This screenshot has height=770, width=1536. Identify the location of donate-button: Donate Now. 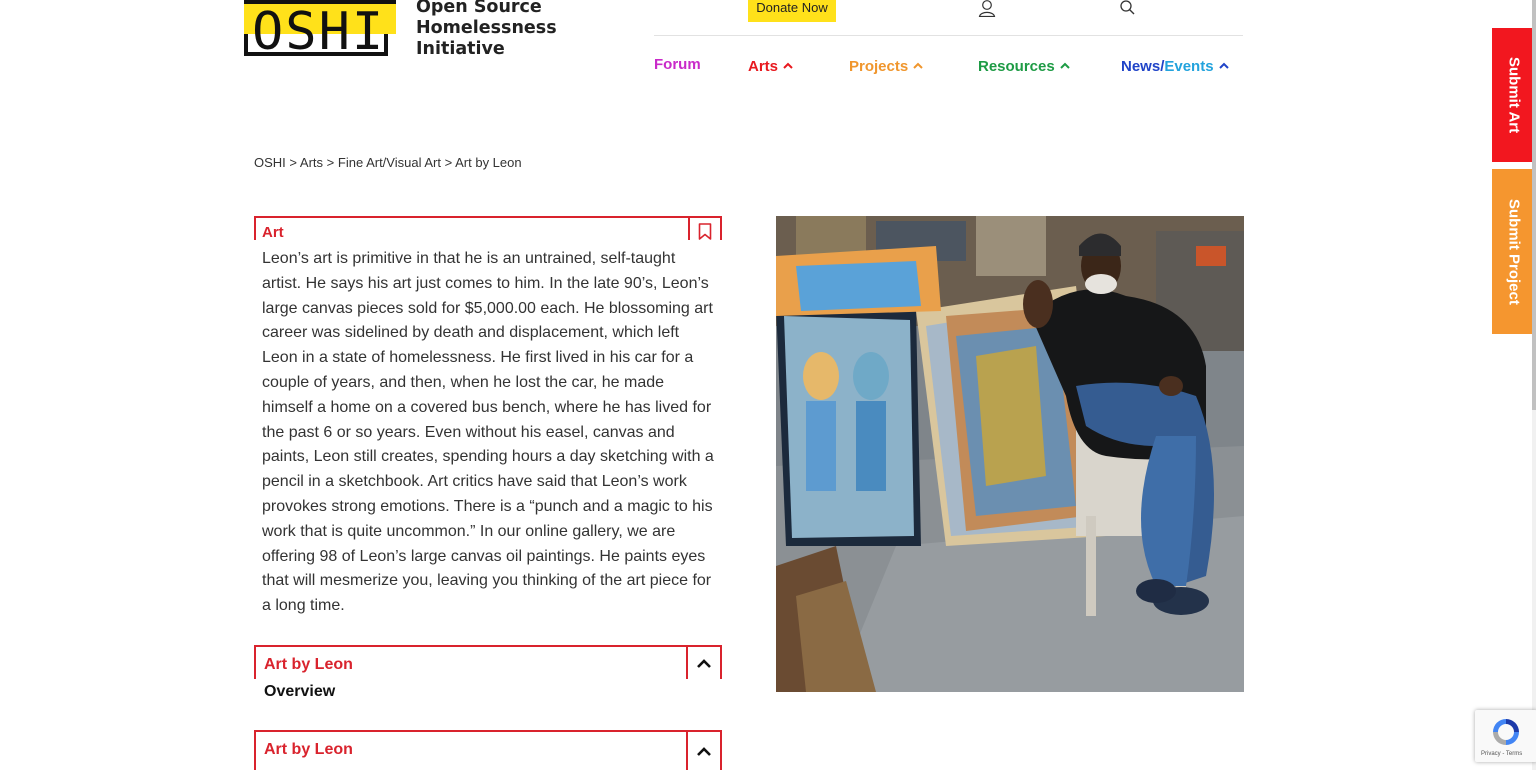
(792, 11).